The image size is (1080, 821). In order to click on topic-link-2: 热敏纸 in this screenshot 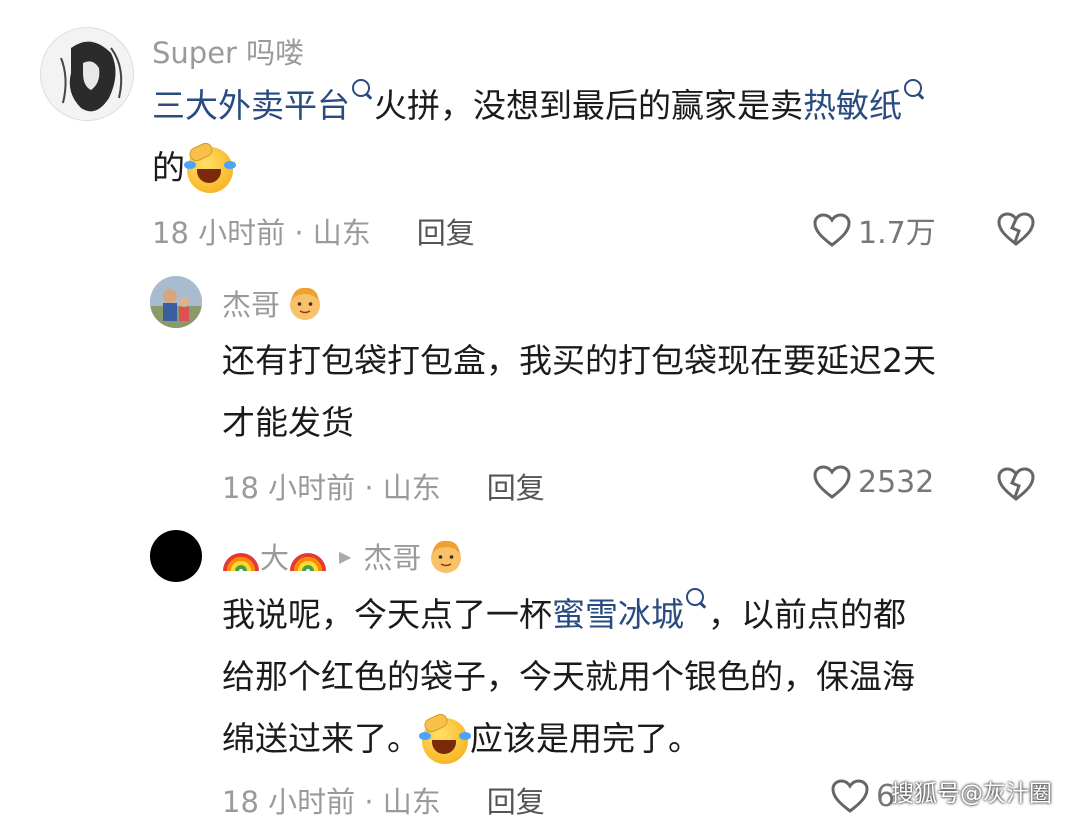, I will do `click(852, 105)`.